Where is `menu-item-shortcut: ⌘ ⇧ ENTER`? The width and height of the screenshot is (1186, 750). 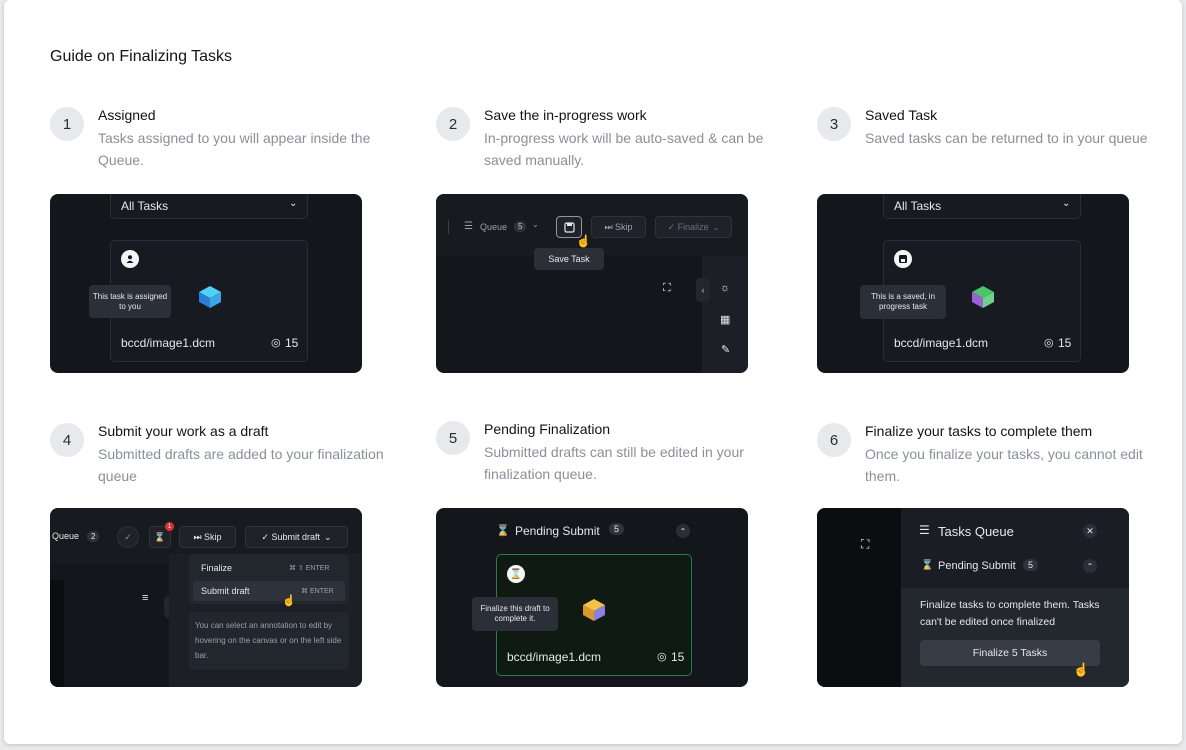 menu-item-shortcut: ⌘ ⇧ ENTER is located at coordinates (309, 568).